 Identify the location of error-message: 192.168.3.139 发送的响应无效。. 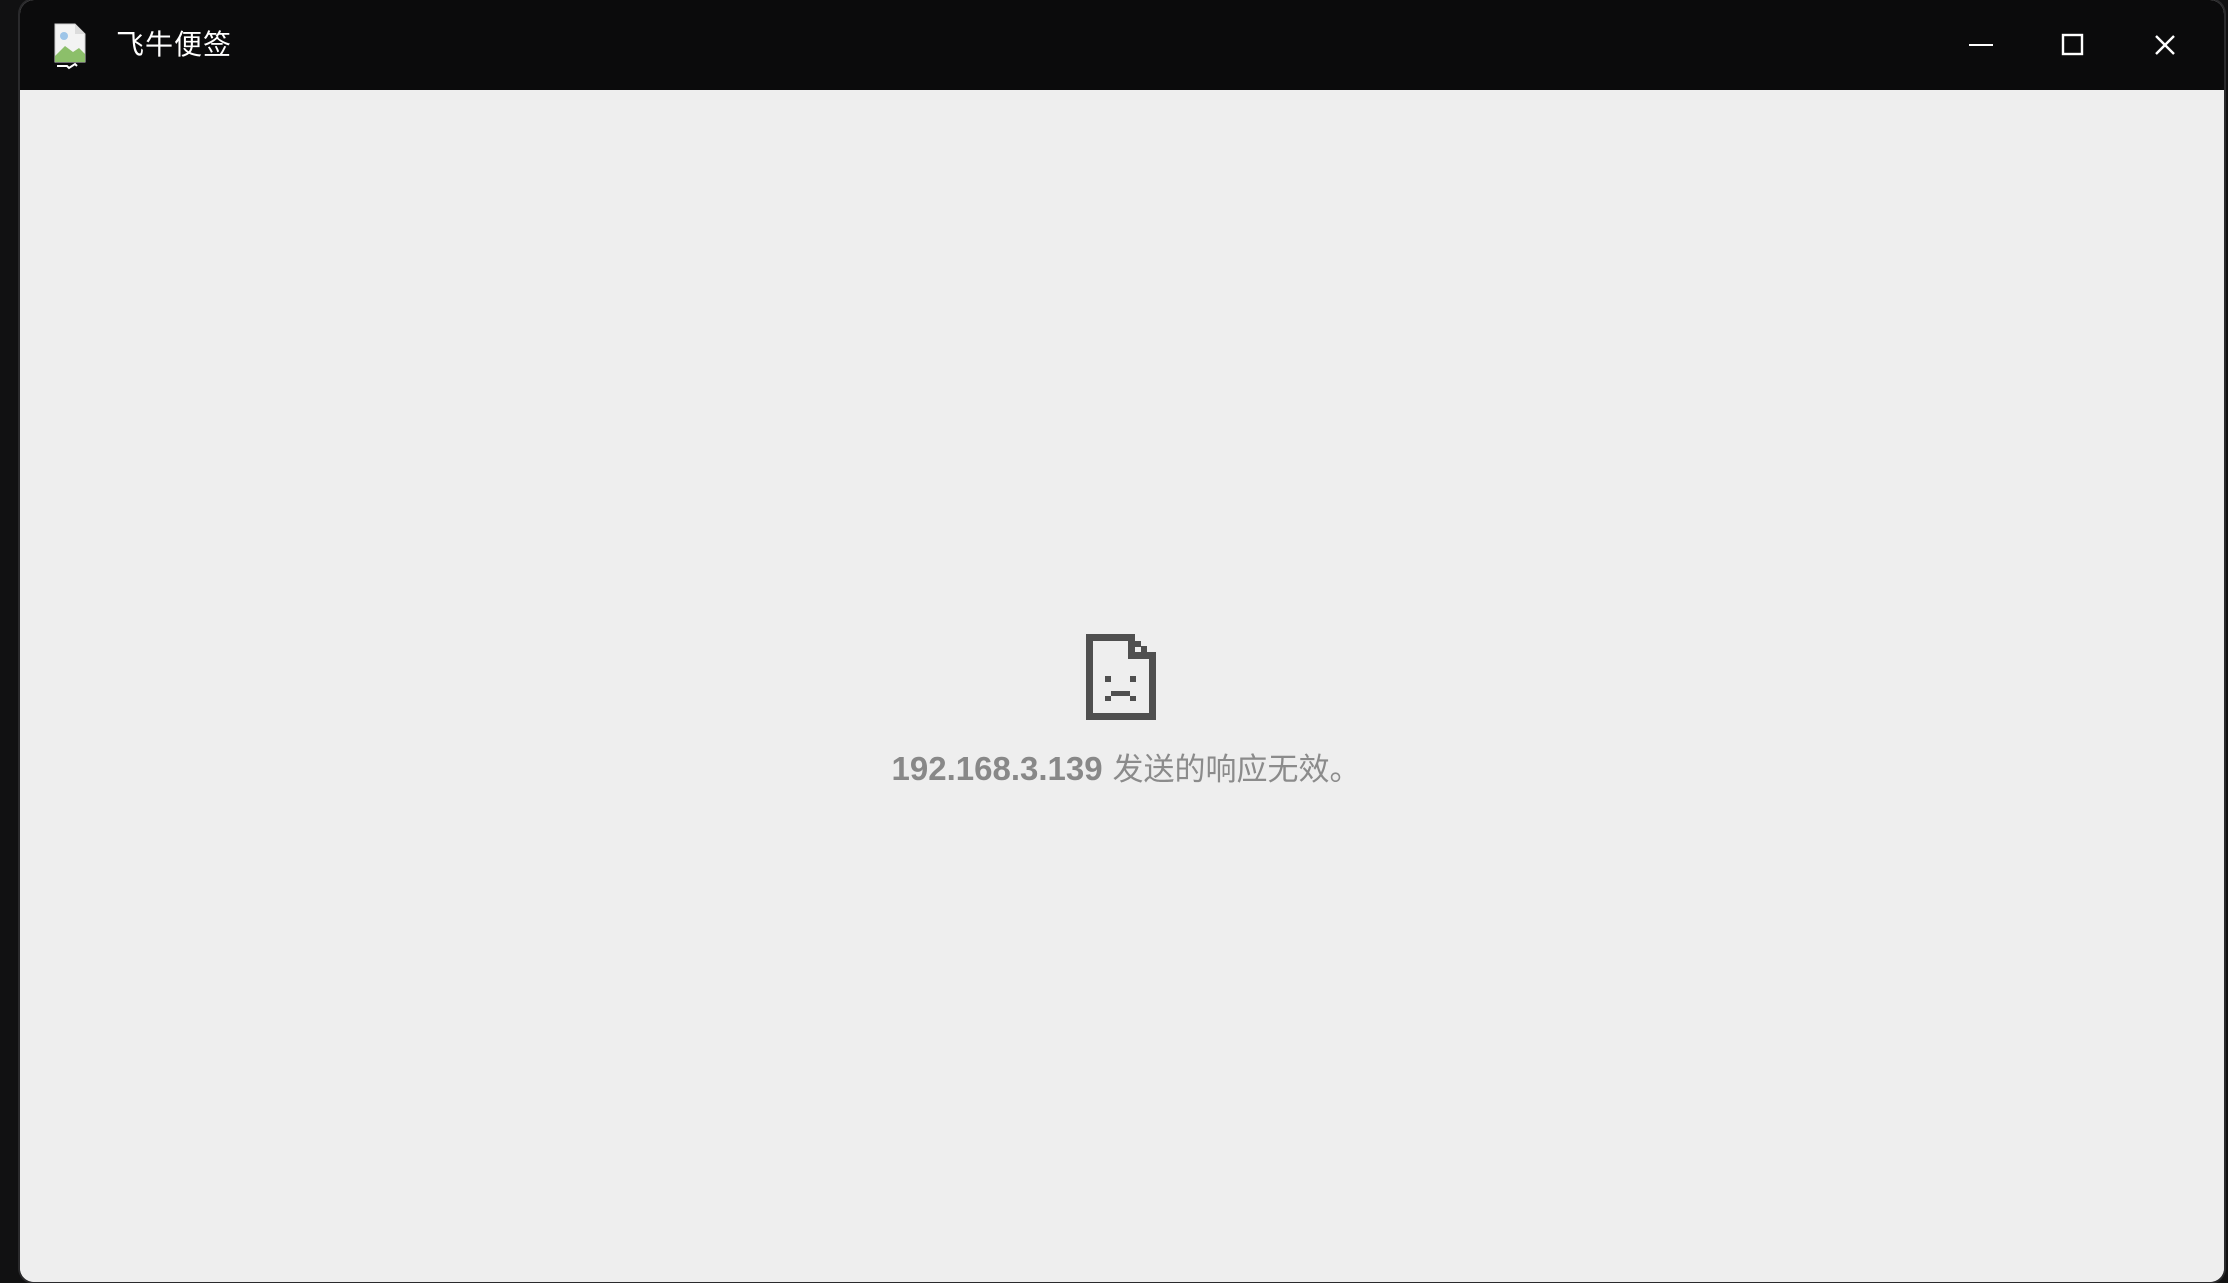
(1126, 766).